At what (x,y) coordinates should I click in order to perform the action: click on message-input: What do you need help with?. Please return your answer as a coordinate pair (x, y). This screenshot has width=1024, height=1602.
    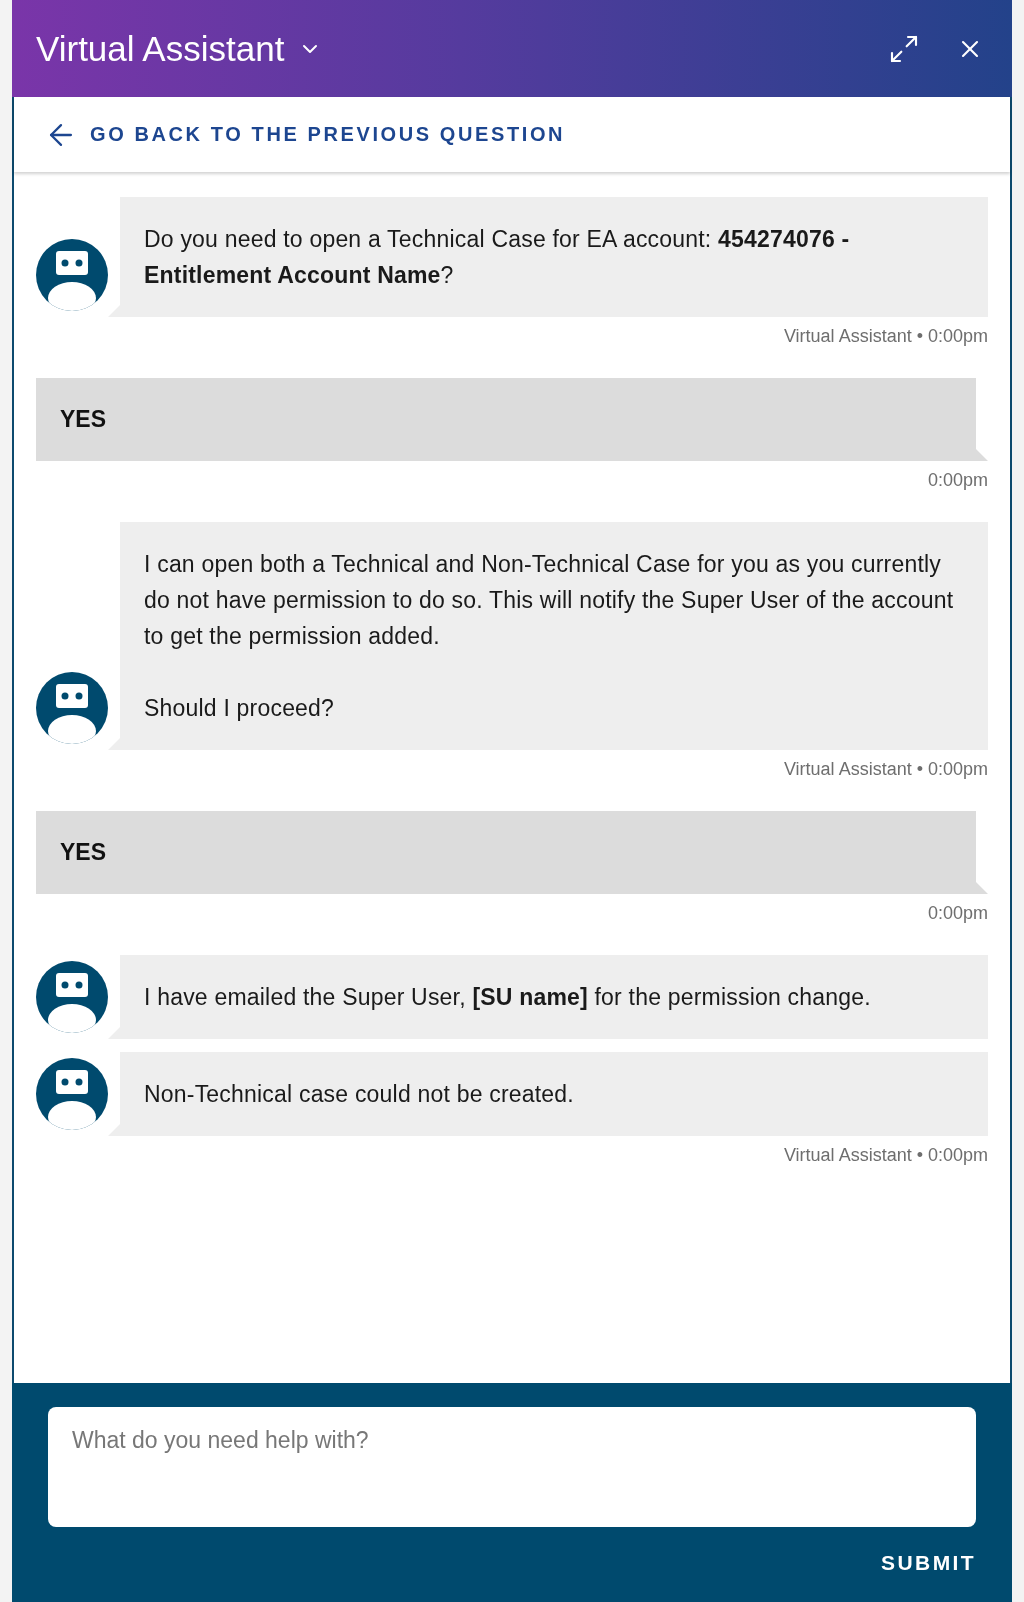
    Looking at the image, I should click on (512, 1467).